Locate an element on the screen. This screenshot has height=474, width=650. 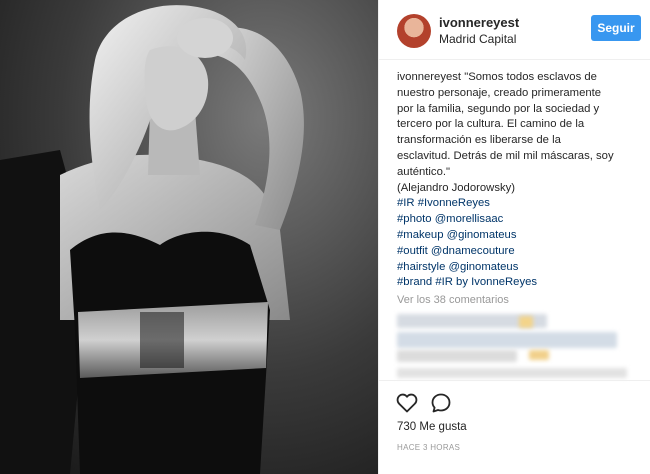
caption-hashtag-line: #hairstyle @ginomateus is located at coordinates (517, 268).